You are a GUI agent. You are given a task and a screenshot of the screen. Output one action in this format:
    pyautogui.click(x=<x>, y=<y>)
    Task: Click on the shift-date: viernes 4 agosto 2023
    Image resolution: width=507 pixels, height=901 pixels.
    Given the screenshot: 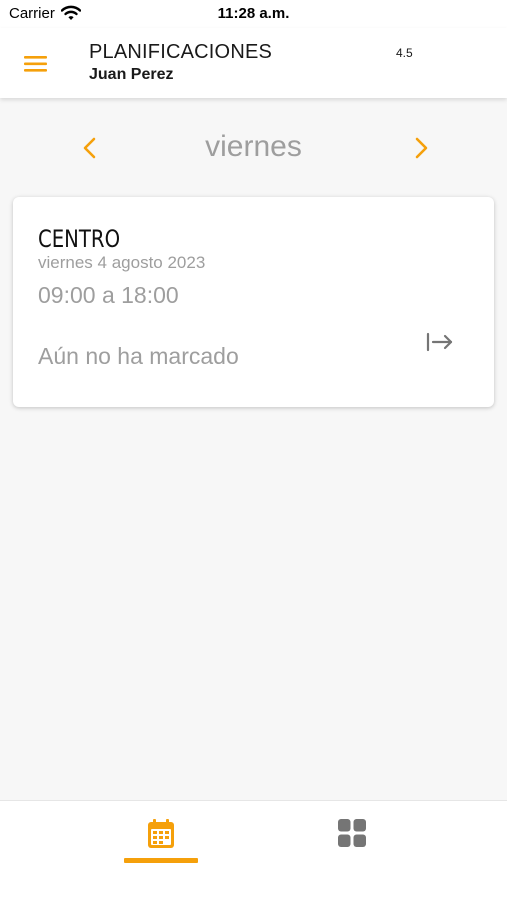 What is the action you would take?
    pyautogui.click(x=122, y=262)
    